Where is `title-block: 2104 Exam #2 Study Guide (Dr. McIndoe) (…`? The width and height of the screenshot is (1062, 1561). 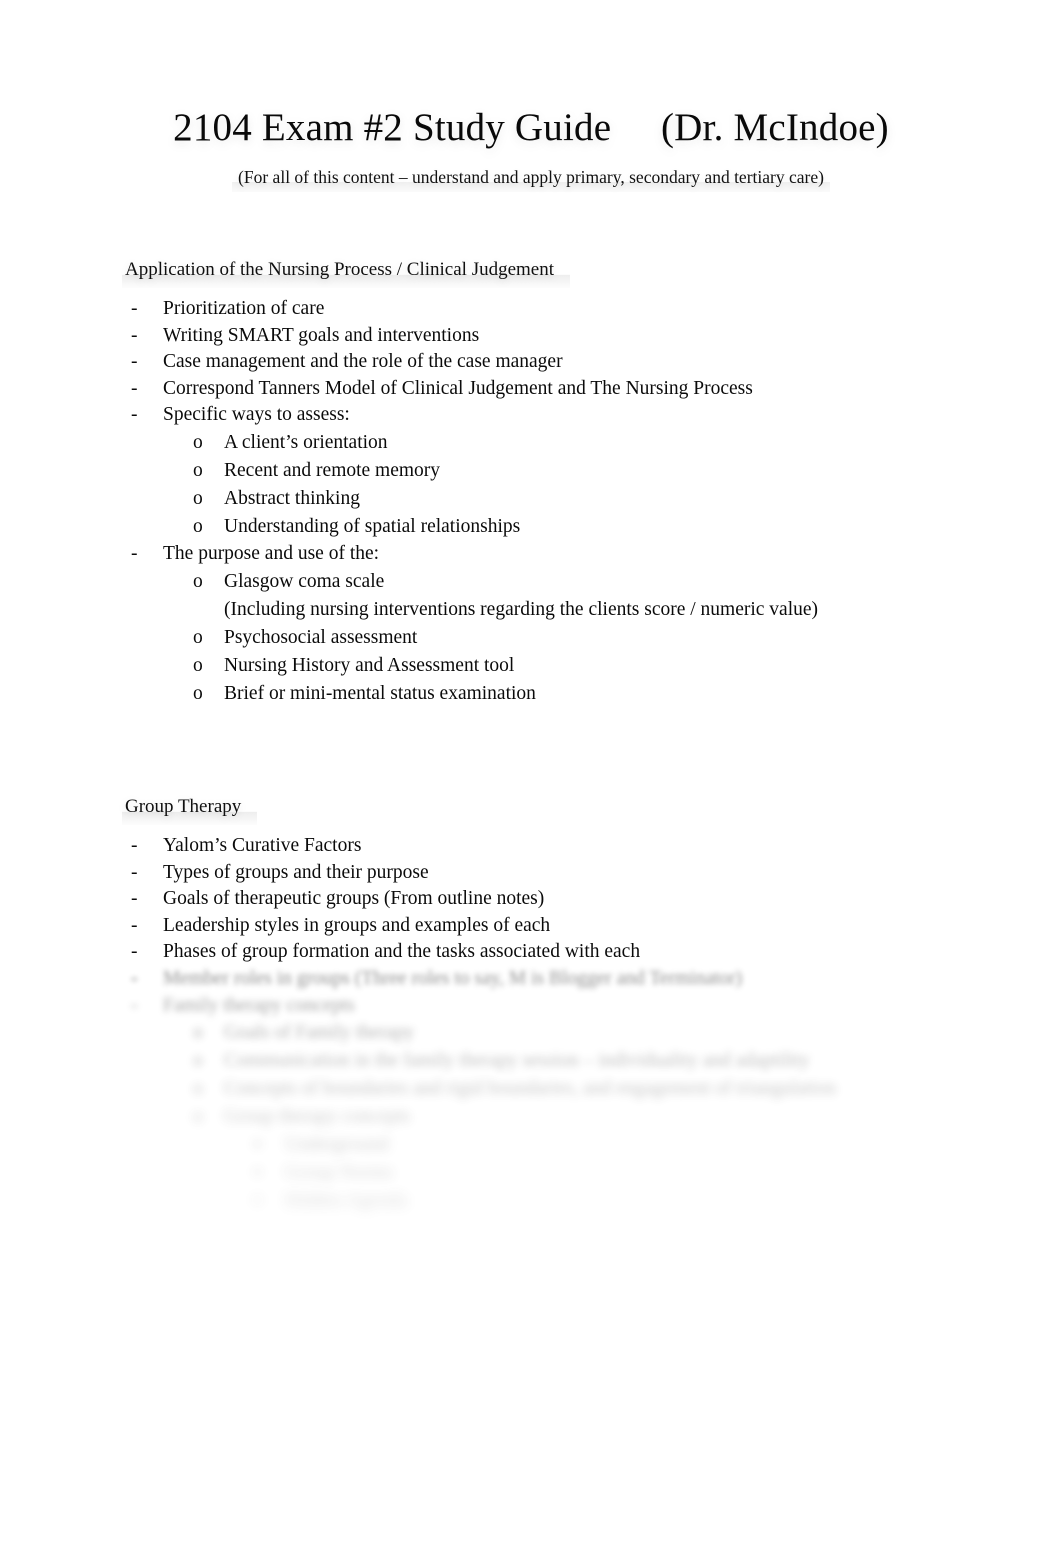 title-block: 2104 Exam #2 Study Guide (Dr. McIndoe) (… is located at coordinates (531, 148).